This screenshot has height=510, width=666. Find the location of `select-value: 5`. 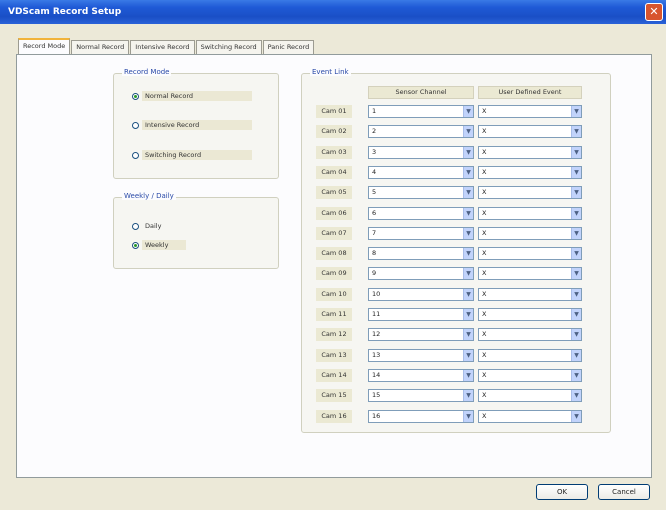

select-value: 5 is located at coordinates (374, 192).